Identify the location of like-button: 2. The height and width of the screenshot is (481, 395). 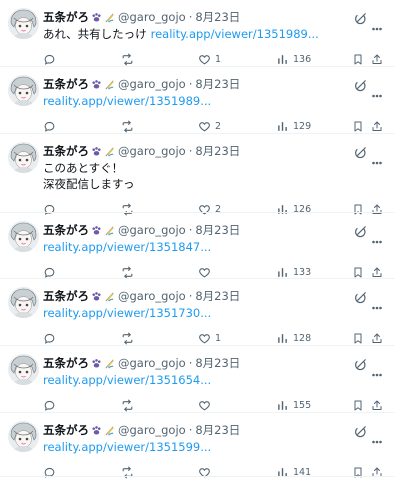
(209, 209).